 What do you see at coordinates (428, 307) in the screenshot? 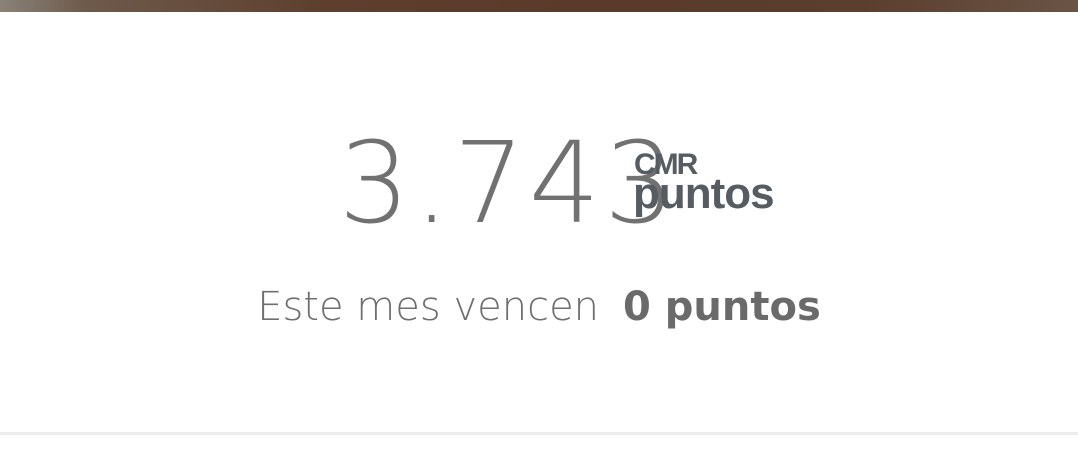
I see `expiry-label: Este mes vencen` at bounding box center [428, 307].